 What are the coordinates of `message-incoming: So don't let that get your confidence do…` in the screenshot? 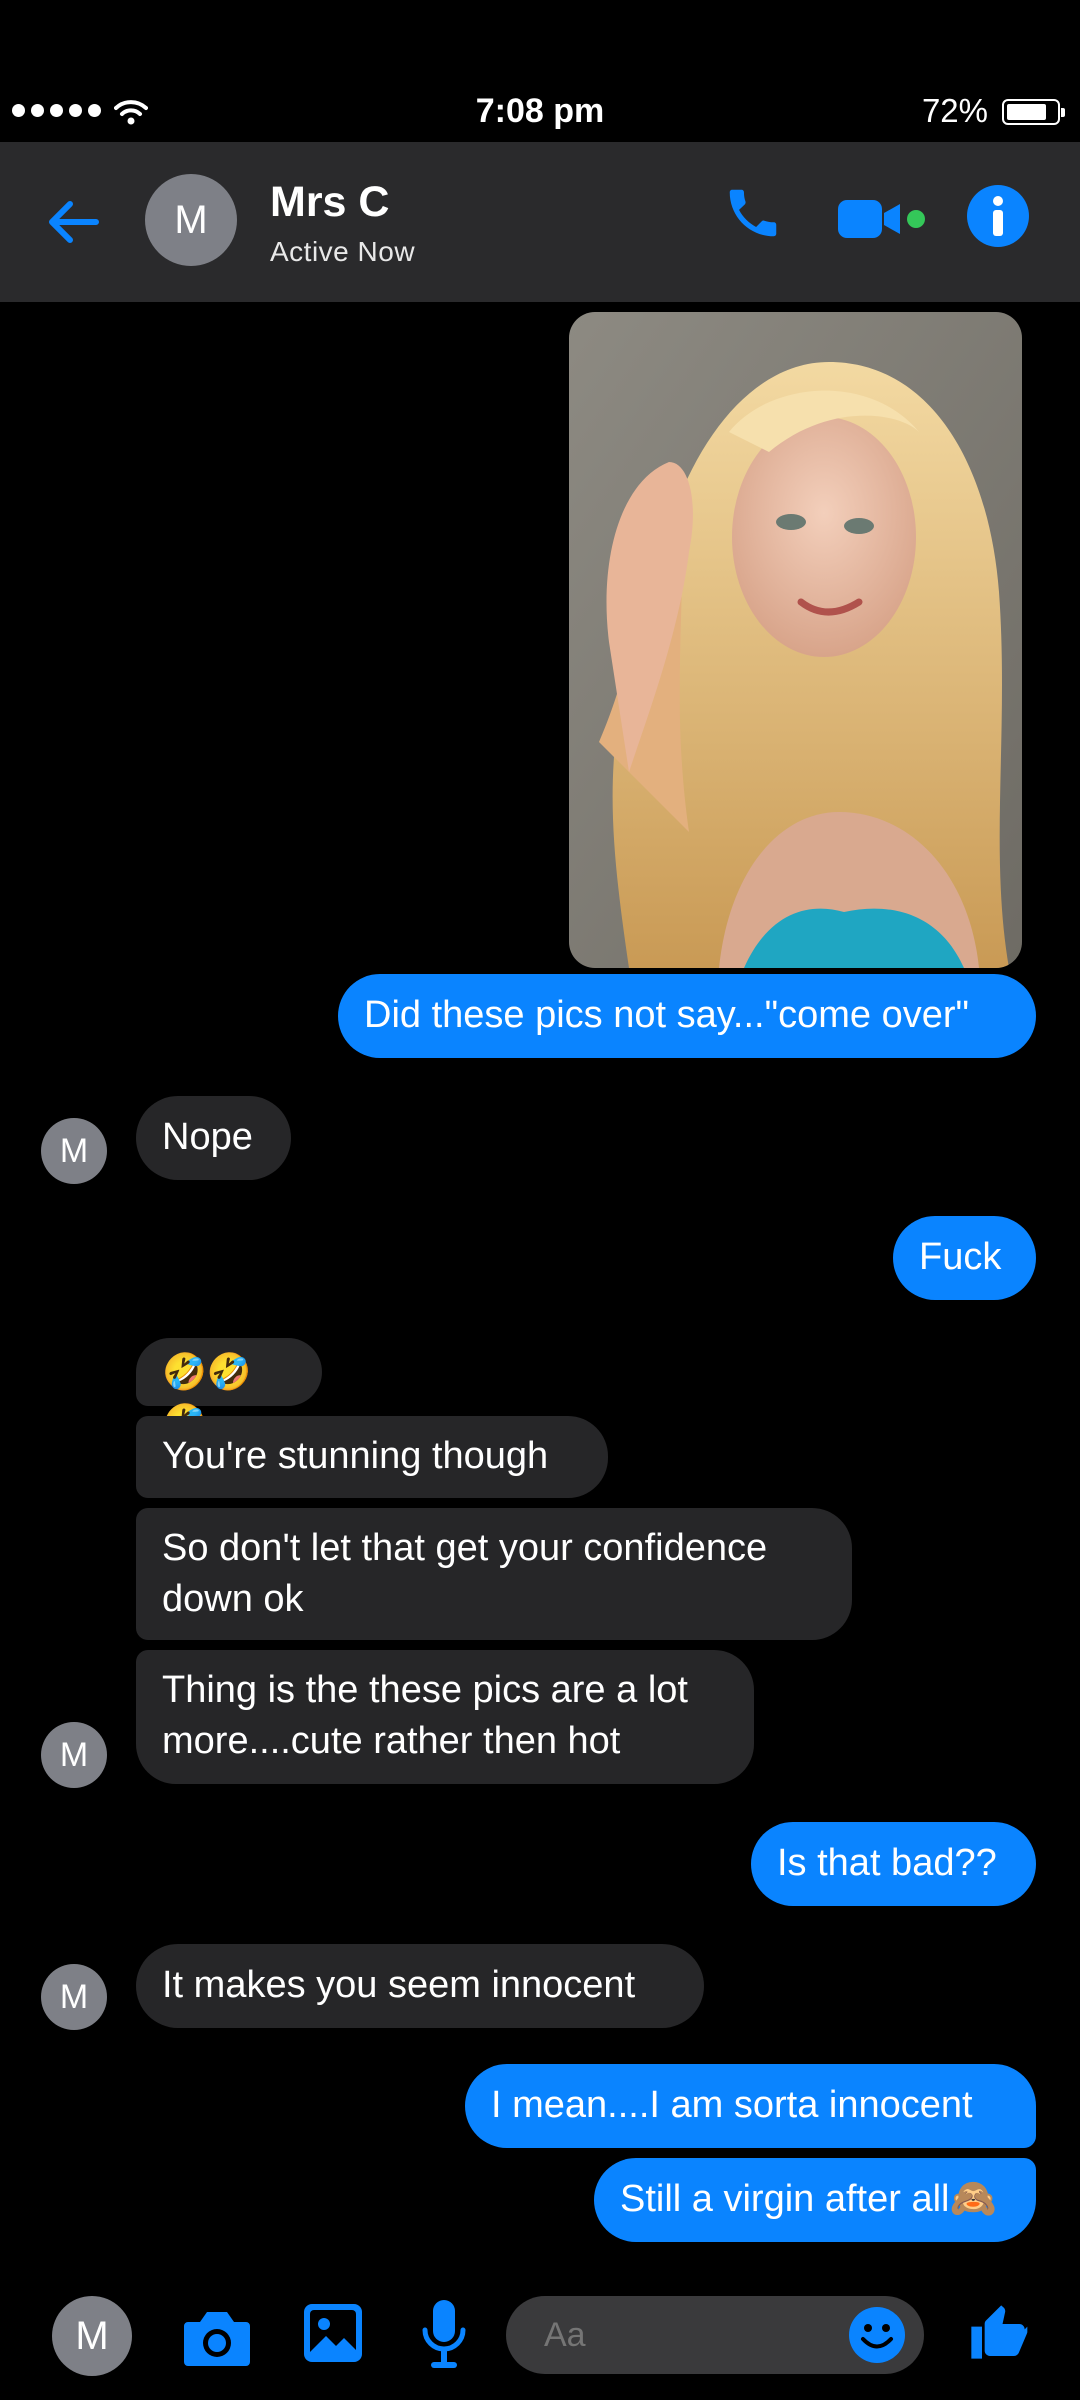 It's located at (494, 1574).